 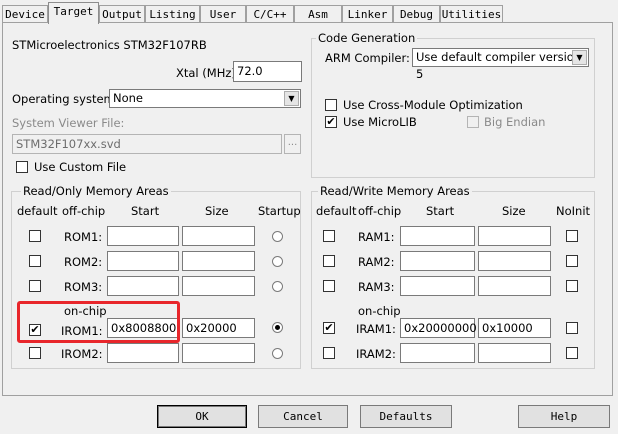 What do you see at coordinates (128, 98) in the screenshot?
I see `os-value: None` at bounding box center [128, 98].